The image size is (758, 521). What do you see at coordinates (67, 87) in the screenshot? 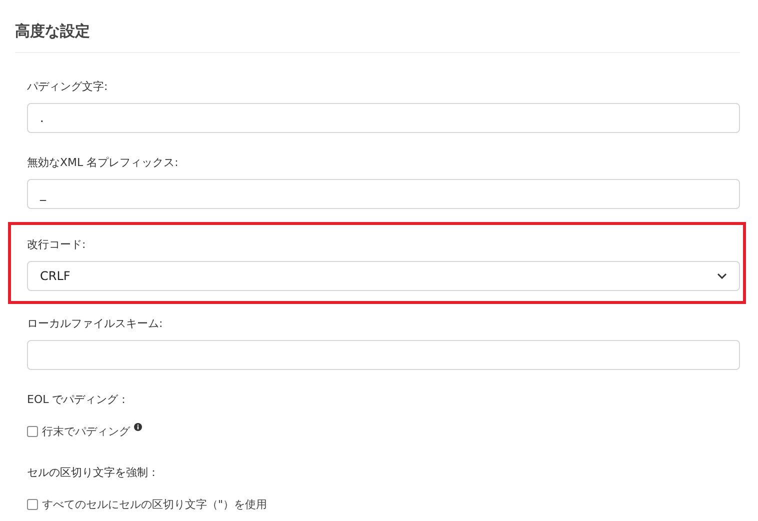
I see `field-label: パディング文字:` at bounding box center [67, 87].